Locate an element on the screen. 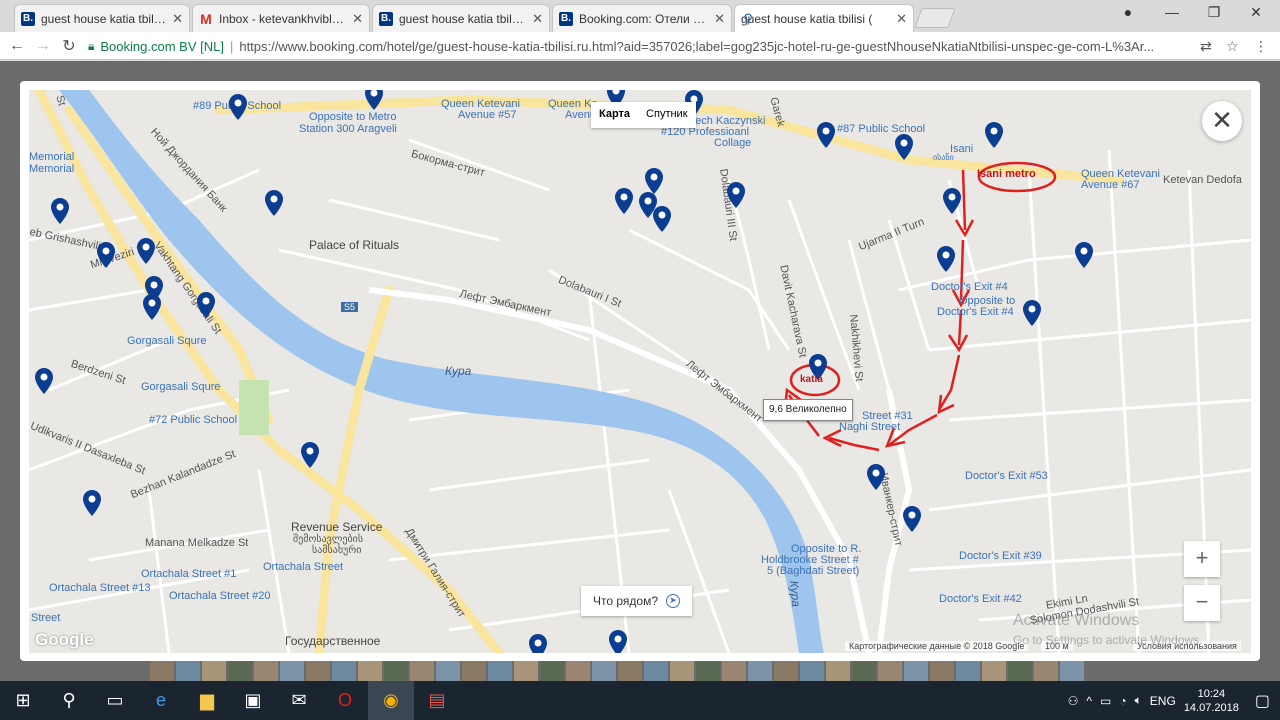  map-attribution: Картографические данные © 2018 Google is located at coordinates (937, 646).